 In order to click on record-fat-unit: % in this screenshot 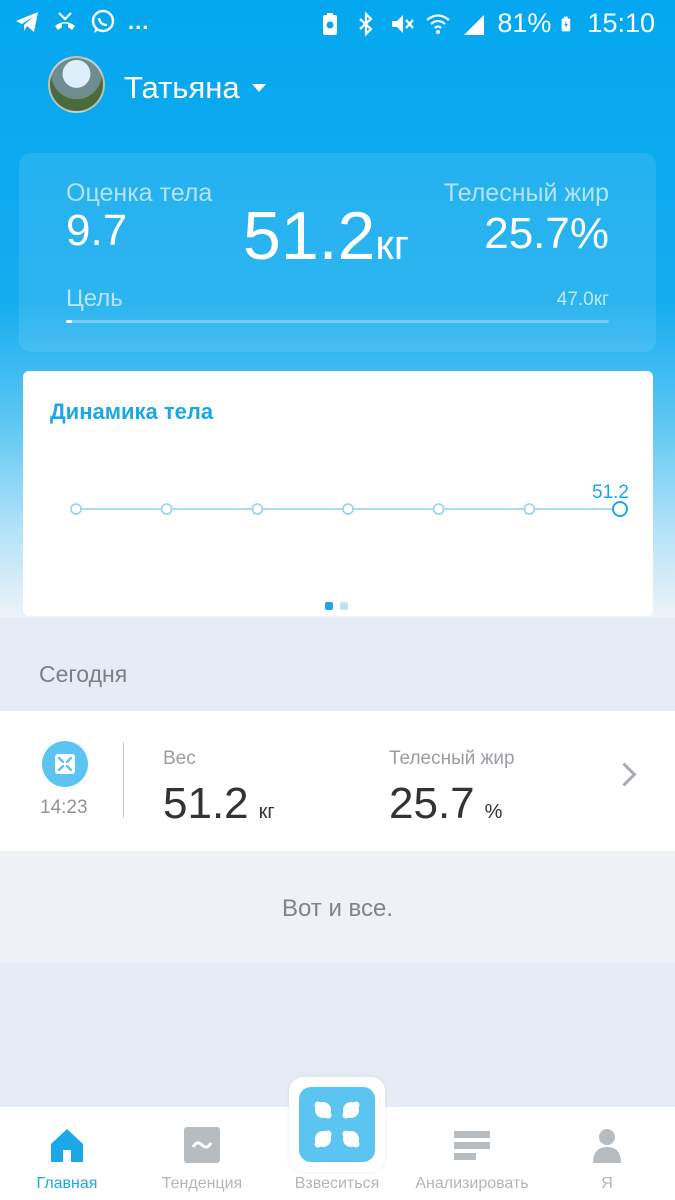, I will do `click(493, 812)`.